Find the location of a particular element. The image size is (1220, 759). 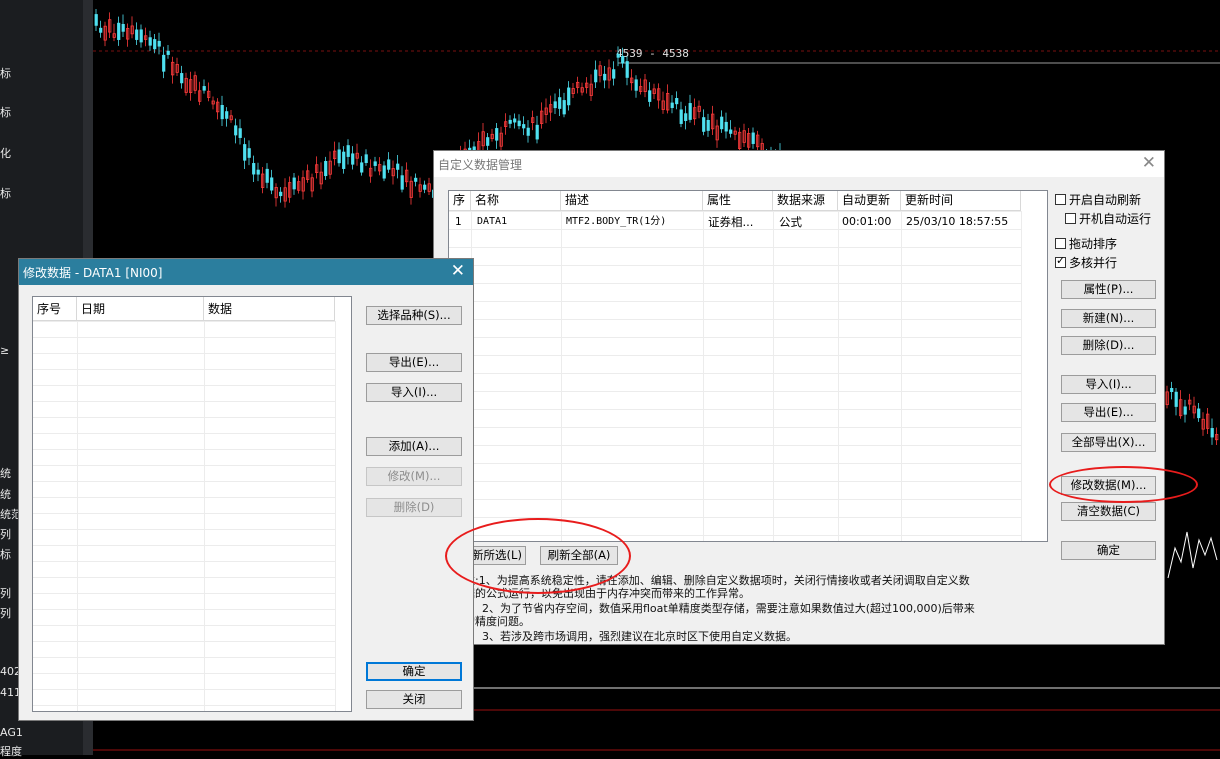

auto-refresh-checkbox: 开启自动刷新 is located at coordinates (1098, 199).